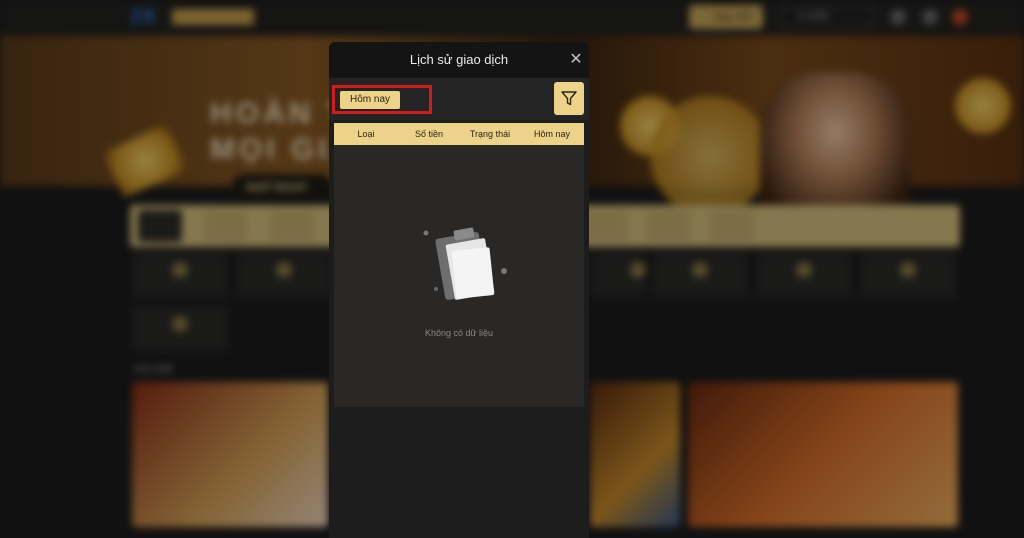 The height and width of the screenshot is (538, 1024). I want to click on column-header-date: Hôm nay, so click(551, 134).